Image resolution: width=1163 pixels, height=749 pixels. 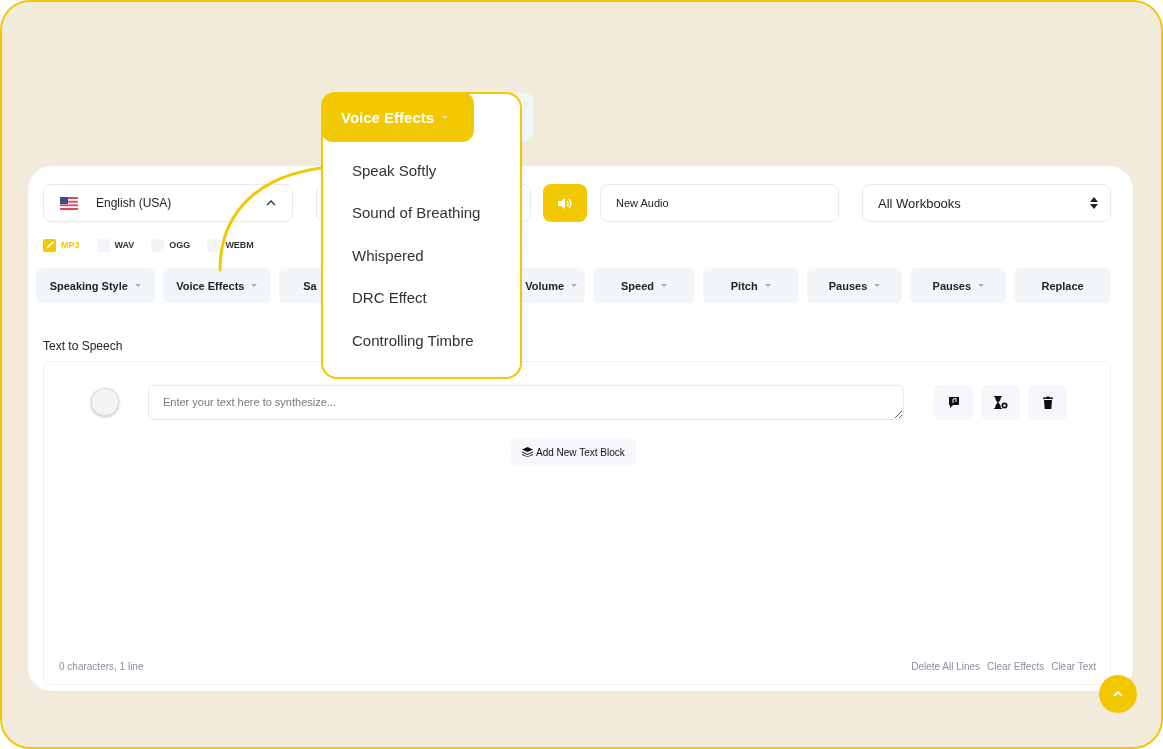 What do you see at coordinates (436, 340) in the screenshot?
I see `menu-item: Controlling Timbre` at bounding box center [436, 340].